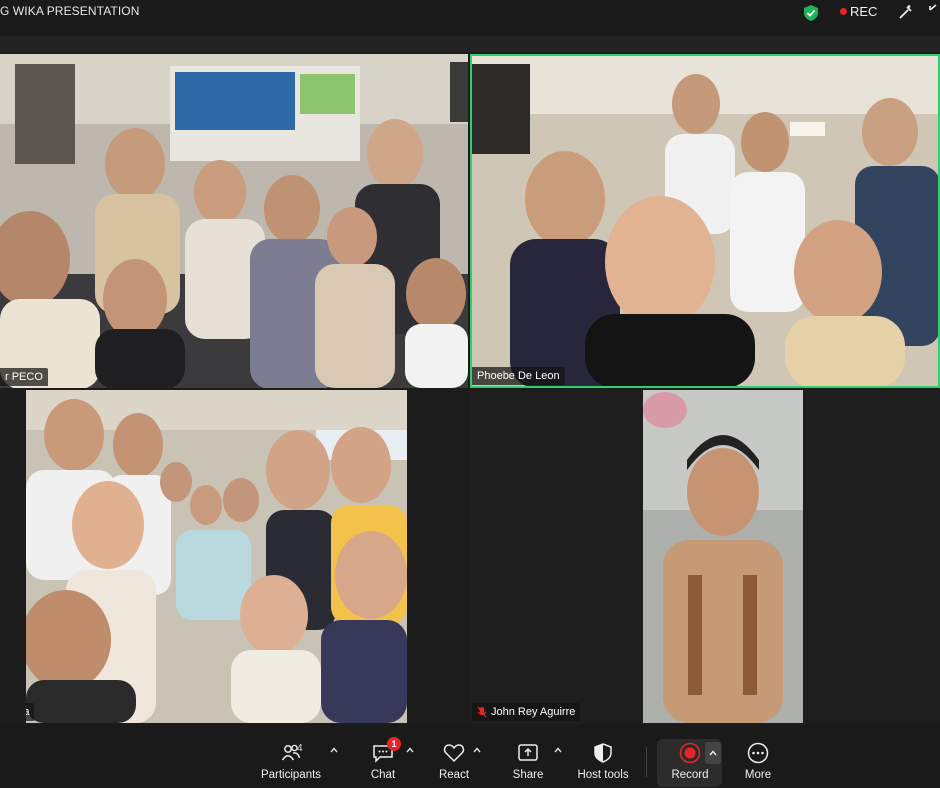 This screenshot has height=788, width=940. Describe the element at coordinates (558, 750) in the screenshot. I see `share-options-caret-icon` at that location.